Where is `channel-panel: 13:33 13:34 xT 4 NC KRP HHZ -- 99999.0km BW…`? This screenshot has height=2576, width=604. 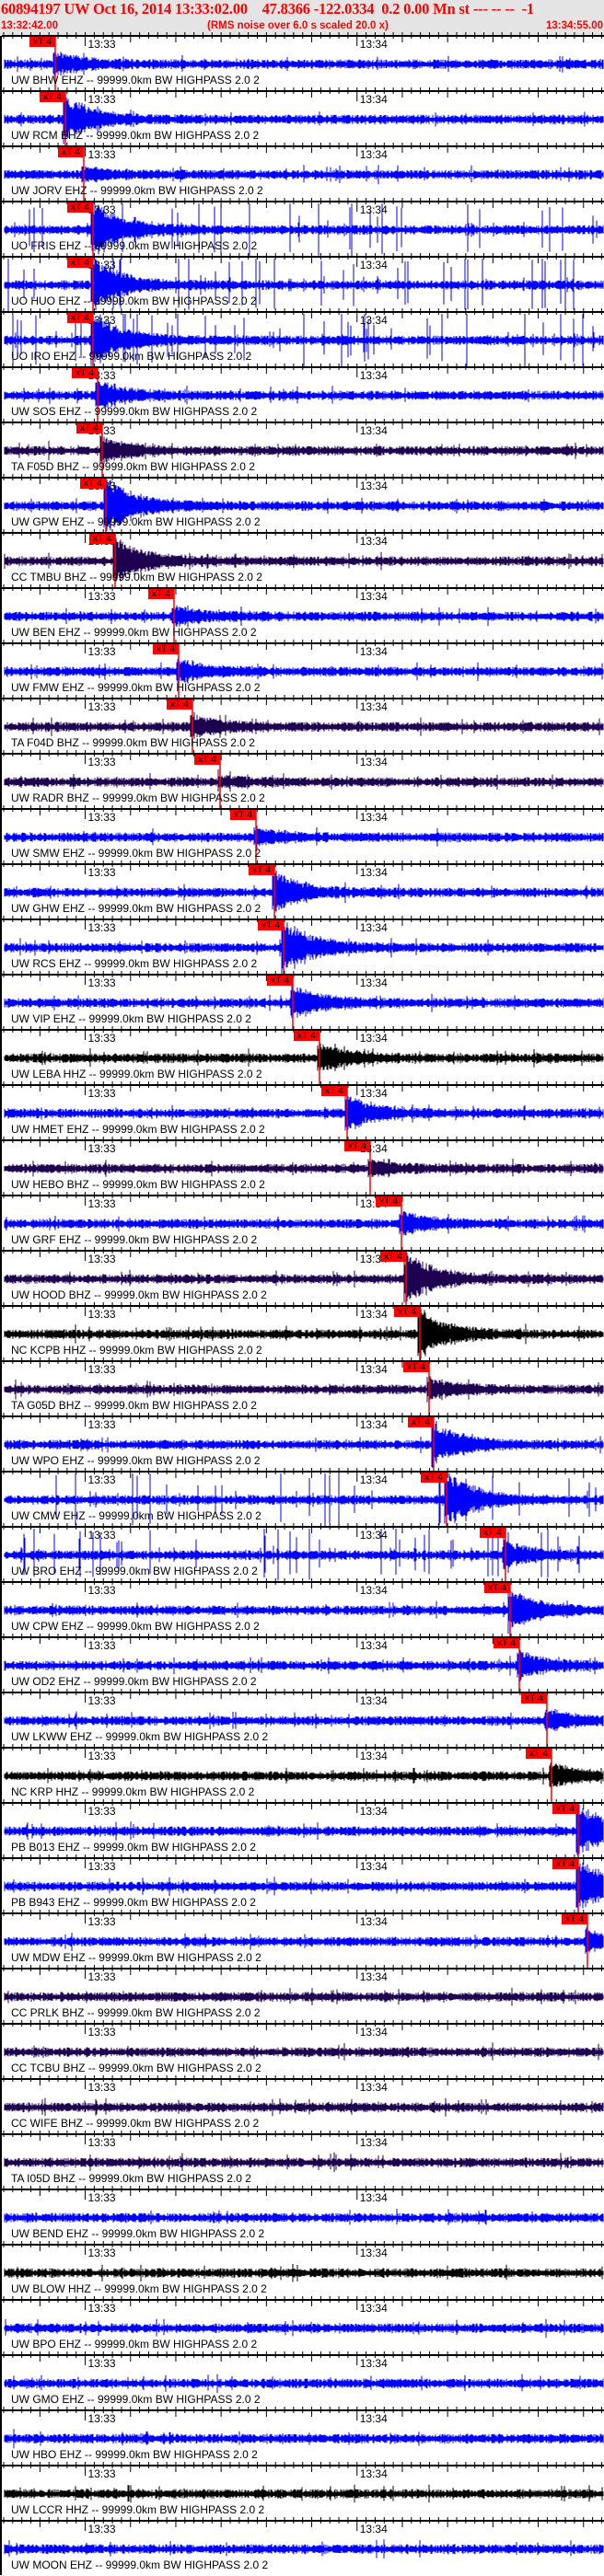 channel-panel: 13:33 13:34 xT 4 NC KRP HHZ -- 99999.0km BW… is located at coordinates (303, 1773).